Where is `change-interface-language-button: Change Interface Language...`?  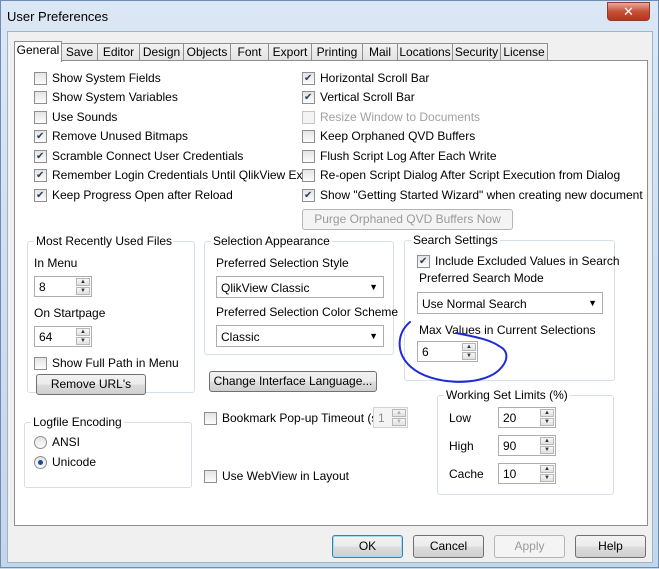 change-interface-language-button: Change Interface Language... is located at coordinates (293, 381).